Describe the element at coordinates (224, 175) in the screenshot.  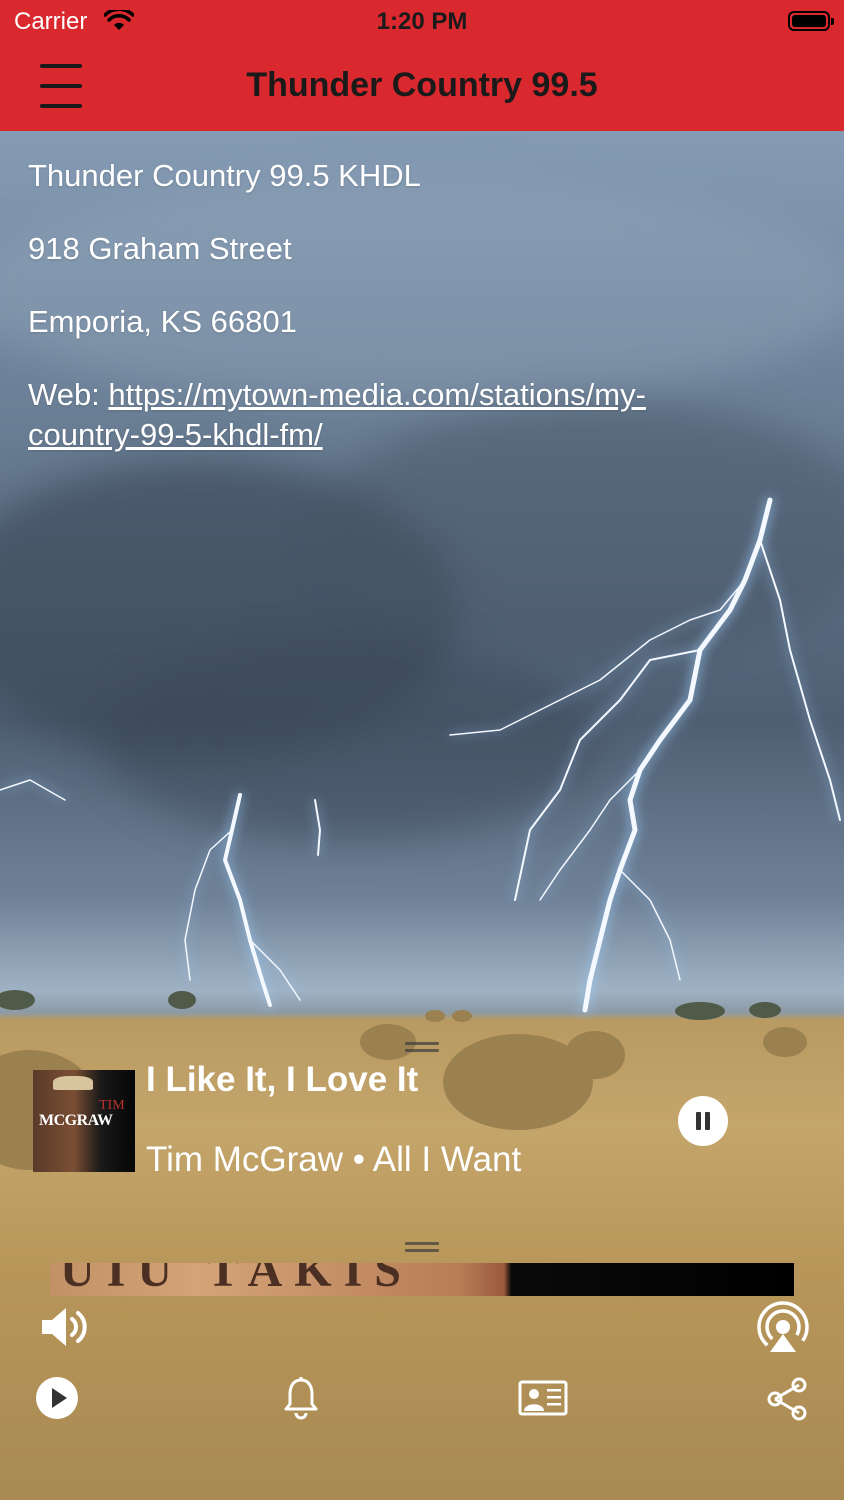
I see `station-name: Thunder Country 99.5 KHDL` at that location.